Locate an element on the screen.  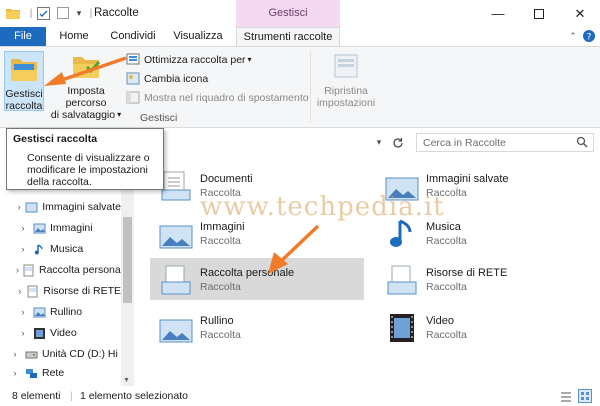
sidebar-item-rullino: › Rullino is located at coordinates (60, 312).